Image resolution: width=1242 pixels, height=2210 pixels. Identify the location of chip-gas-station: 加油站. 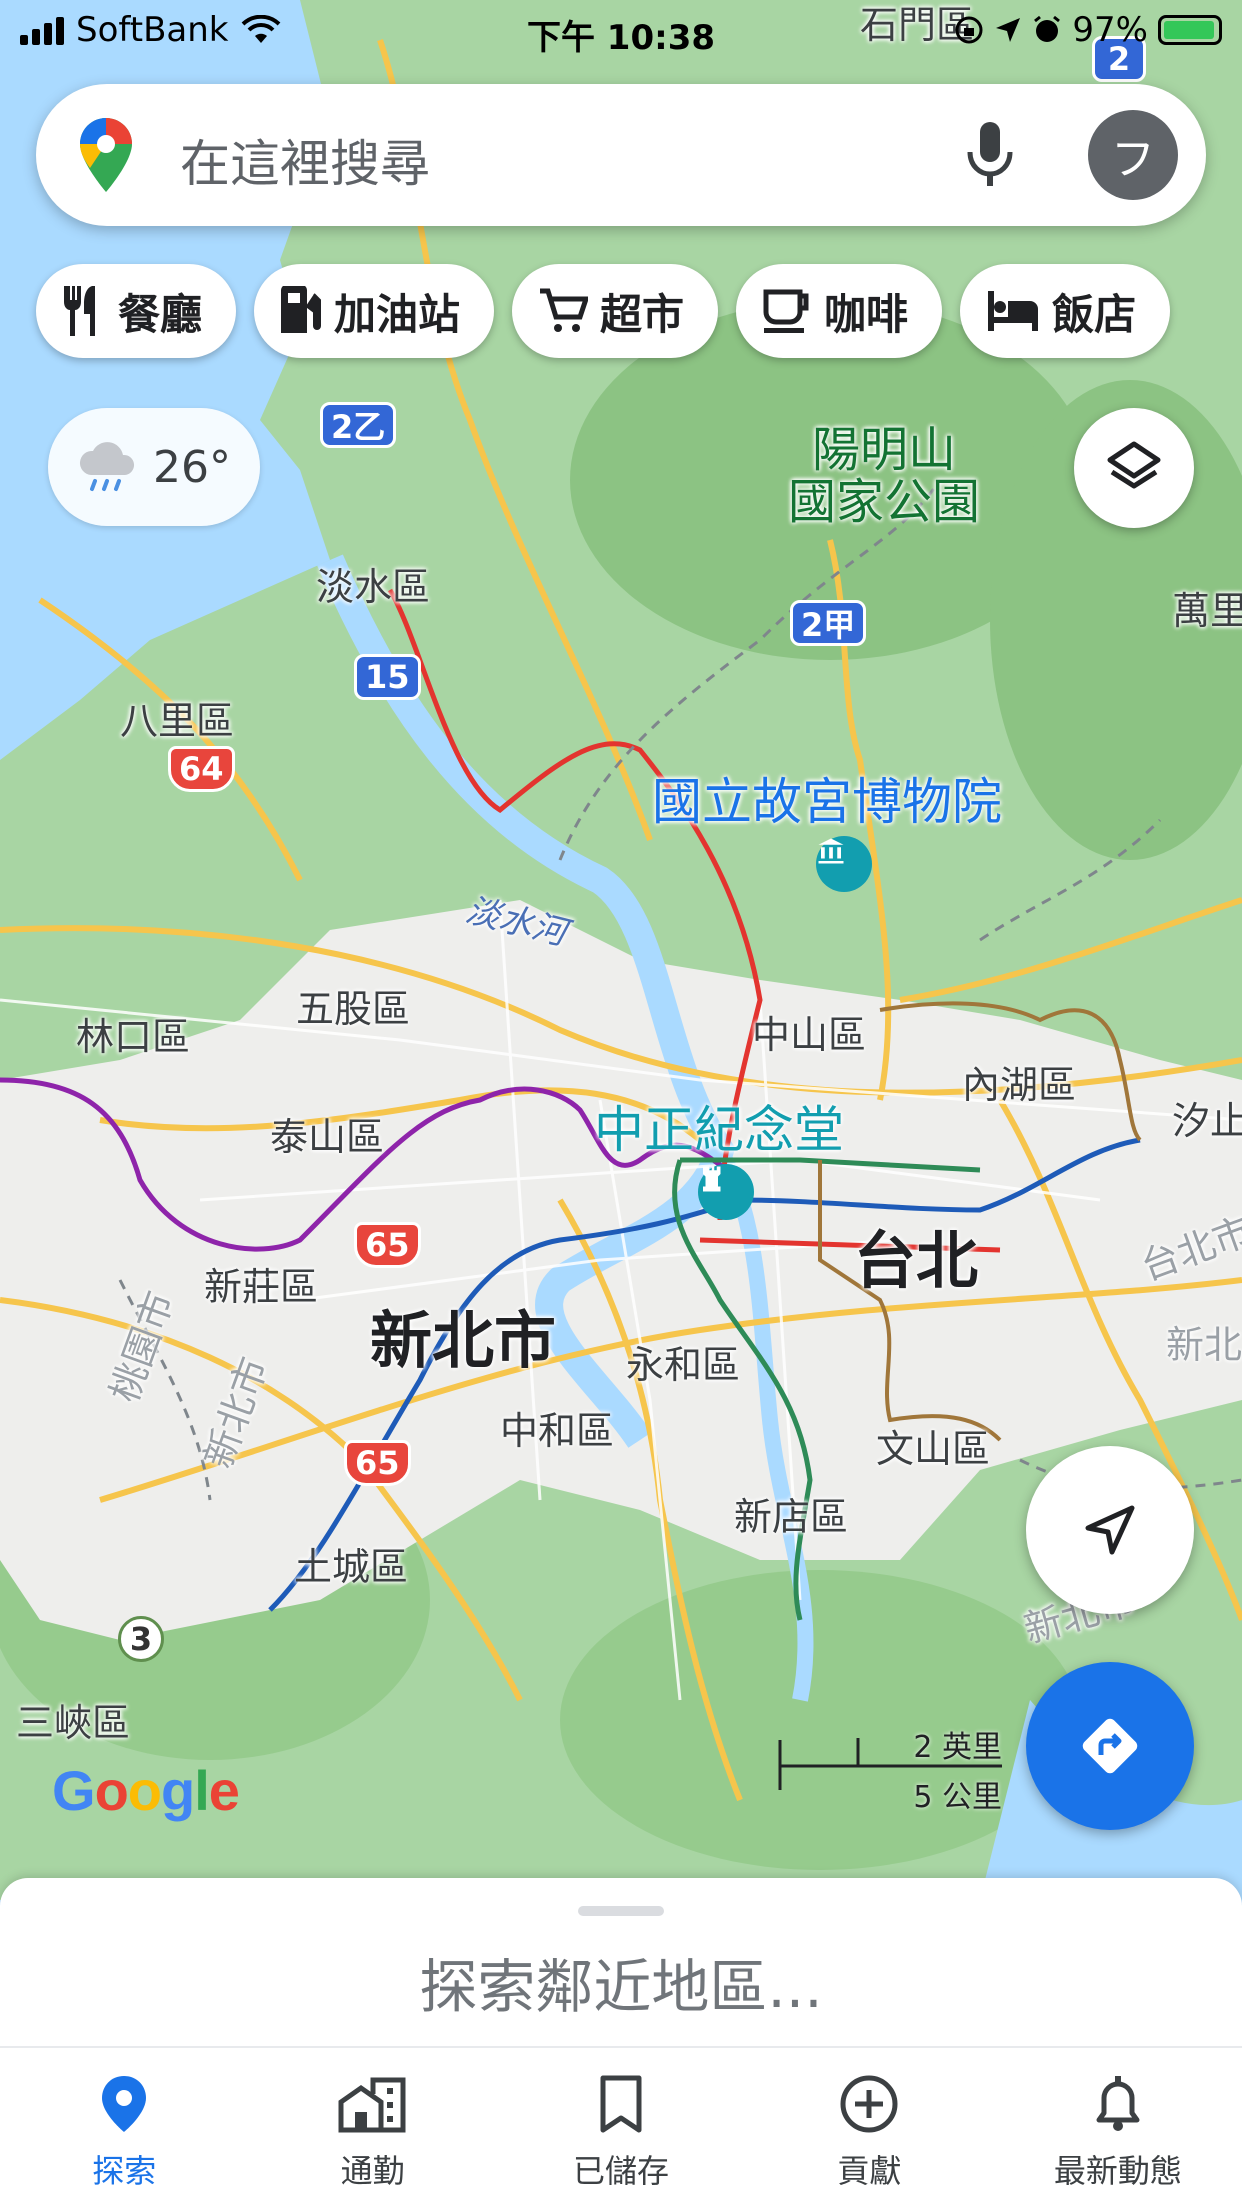
(374, 311).